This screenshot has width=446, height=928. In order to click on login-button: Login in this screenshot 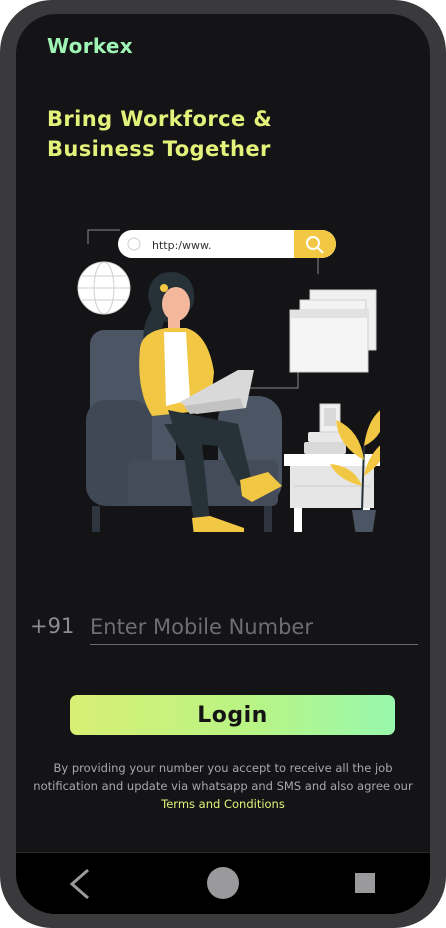, I will do `click(232, 715)`.